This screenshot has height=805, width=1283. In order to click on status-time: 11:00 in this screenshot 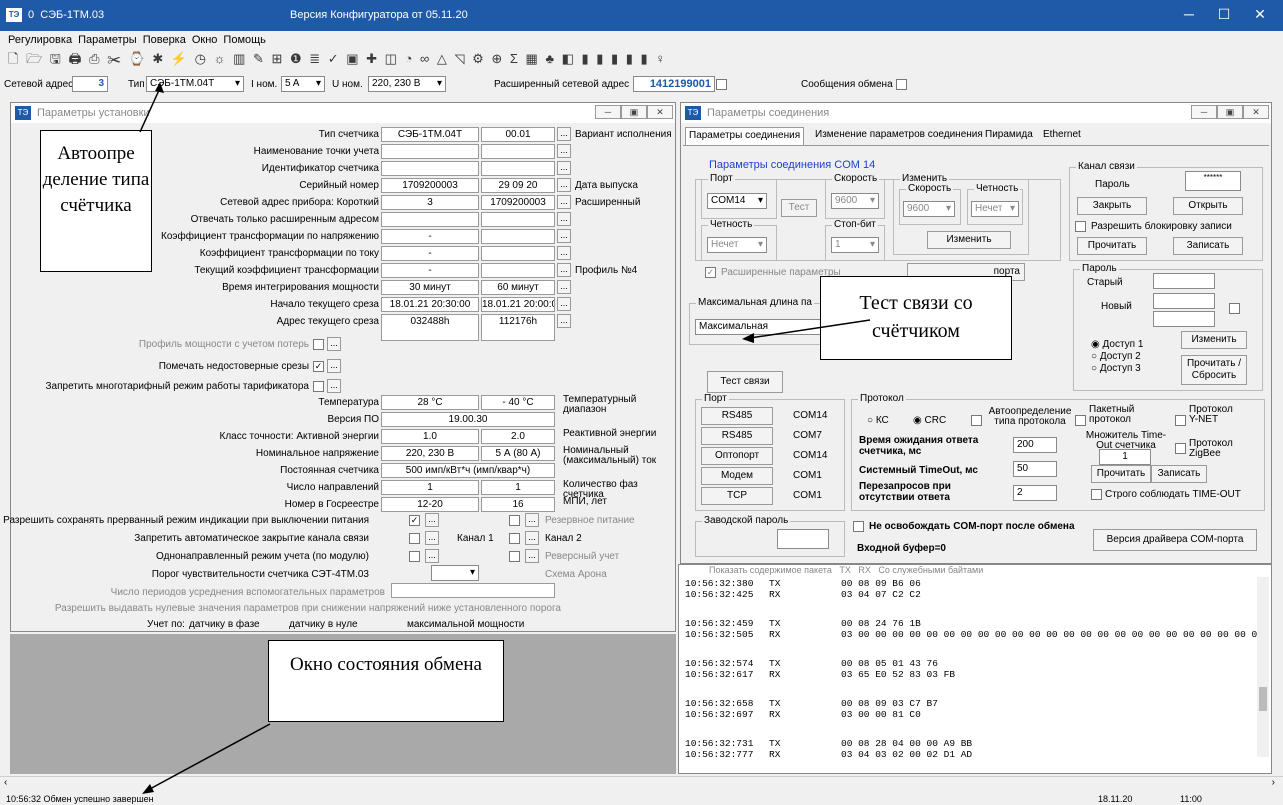, I will do `click(1191, 799)`.